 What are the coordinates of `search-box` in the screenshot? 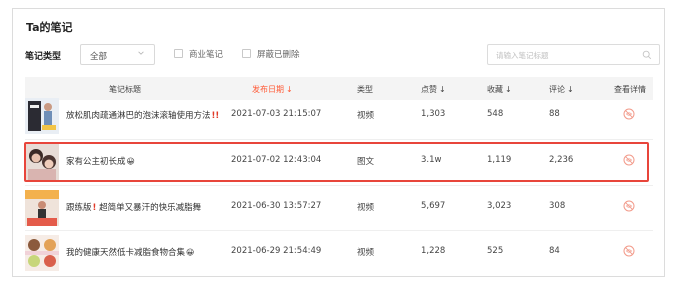 It's located at (573, 54).